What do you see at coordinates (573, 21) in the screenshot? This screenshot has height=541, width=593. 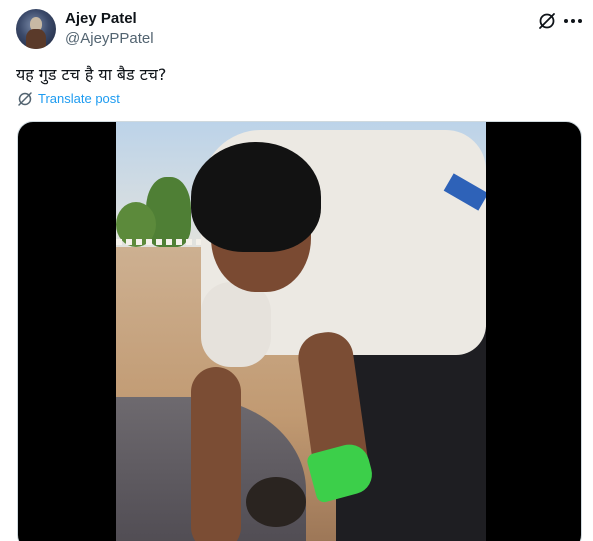 I see `more-options-icon` at bounding box center [573, 21].